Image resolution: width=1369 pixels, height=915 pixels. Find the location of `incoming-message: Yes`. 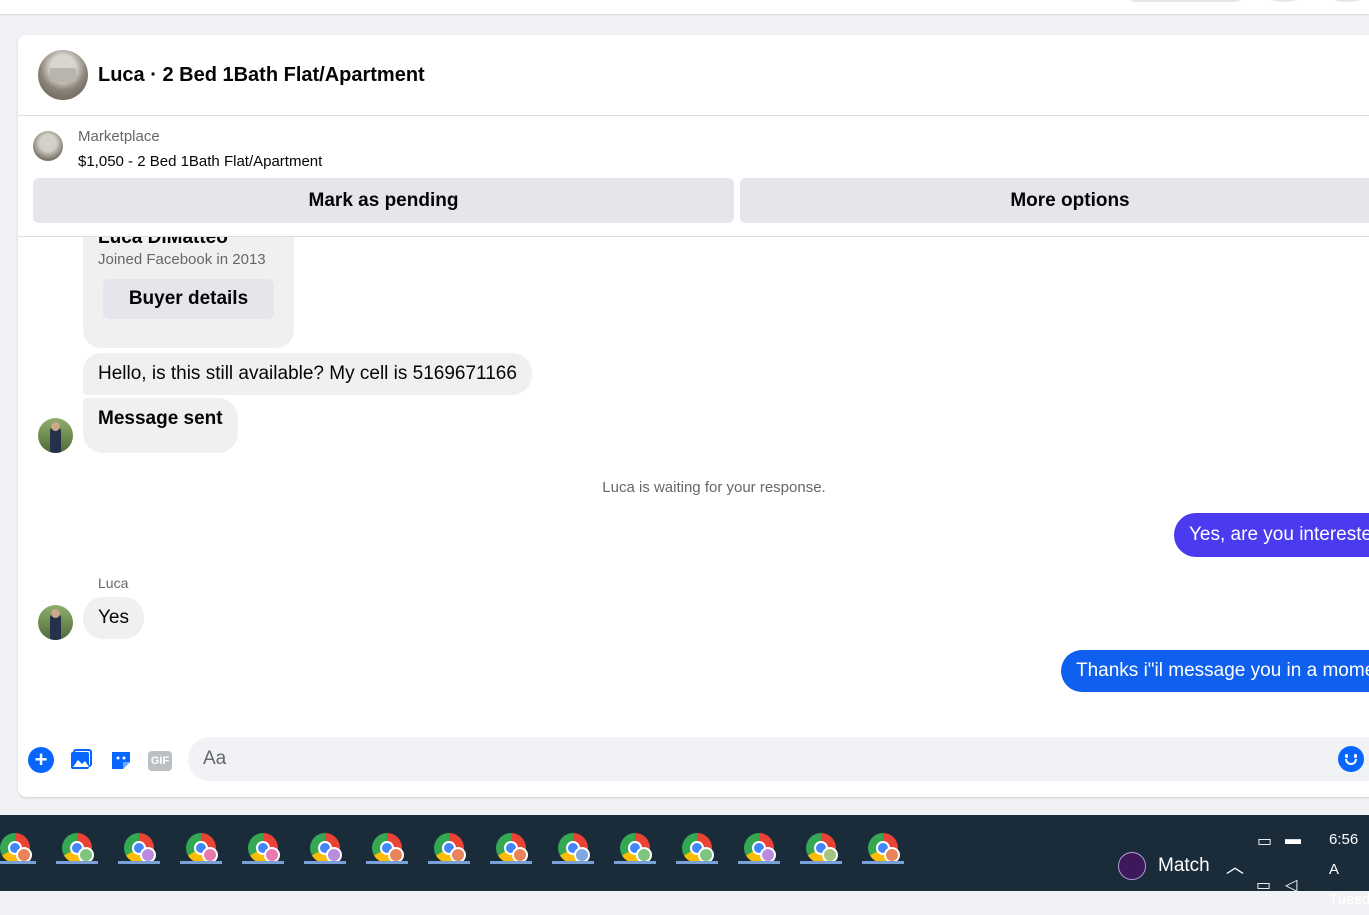

incoming-message: Yes is located at coordinates (113, 618).